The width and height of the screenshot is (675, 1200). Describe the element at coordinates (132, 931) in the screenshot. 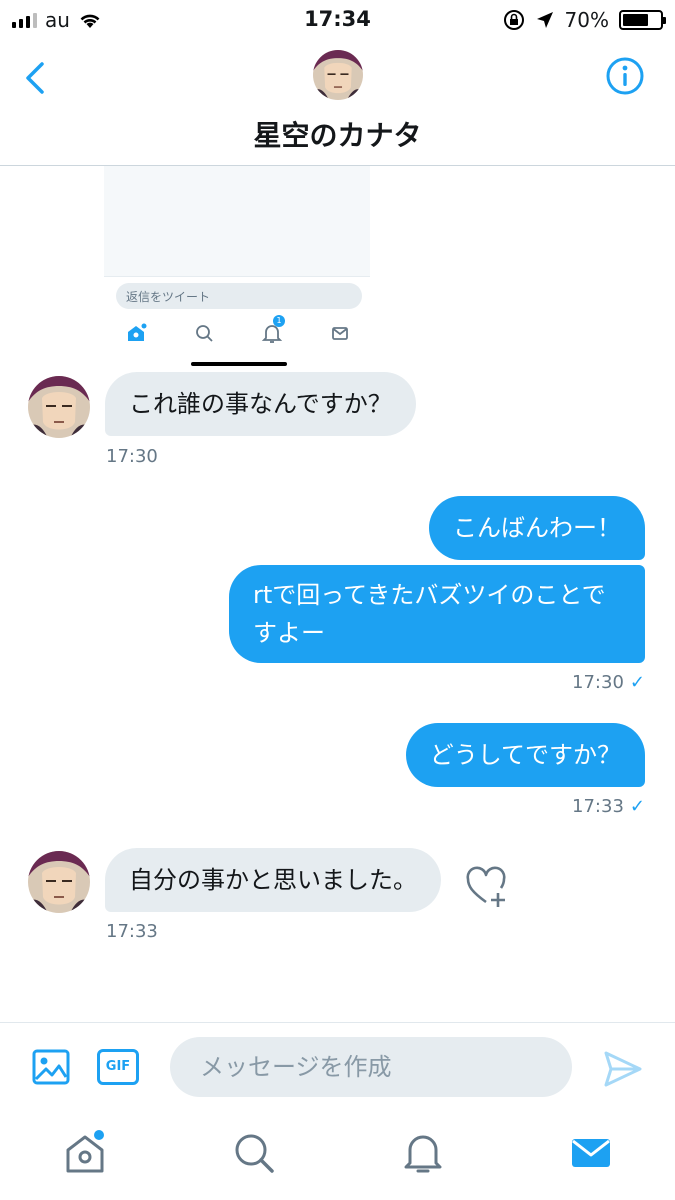

I see `message-timestamp: 17:33` at that location.